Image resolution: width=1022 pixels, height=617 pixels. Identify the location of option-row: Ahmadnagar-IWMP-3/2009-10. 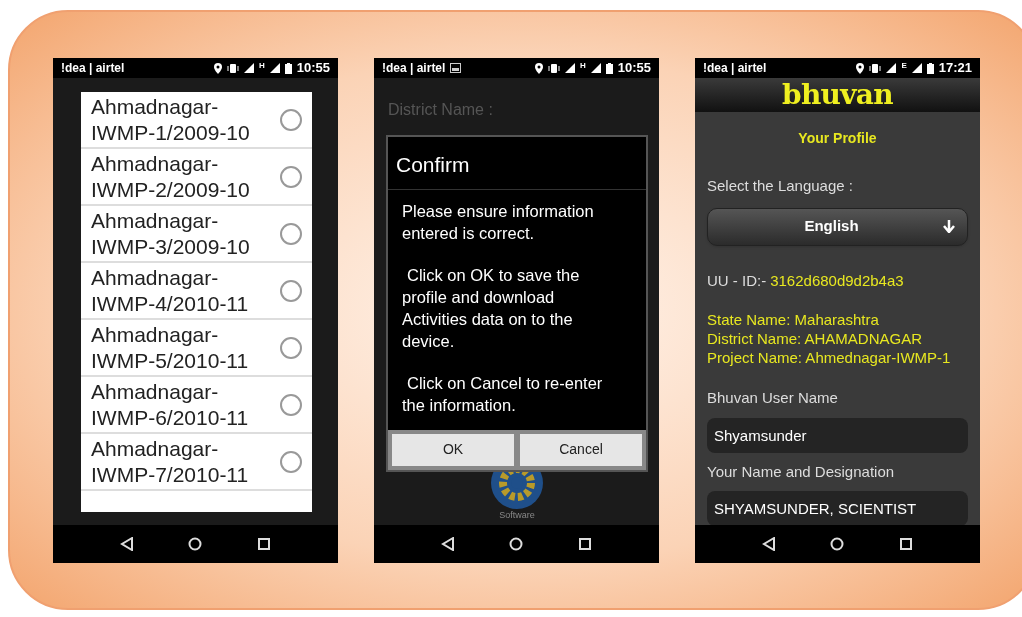
(196, 234).